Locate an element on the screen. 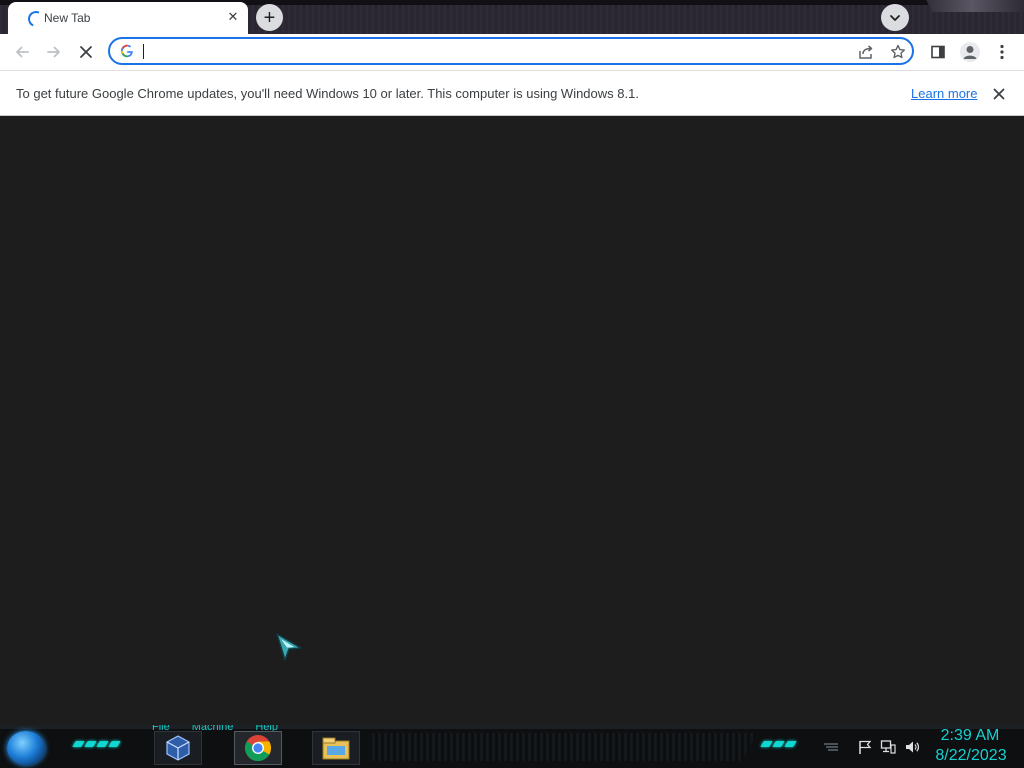  window-frame-decoration is located at coordinates (975, 6).